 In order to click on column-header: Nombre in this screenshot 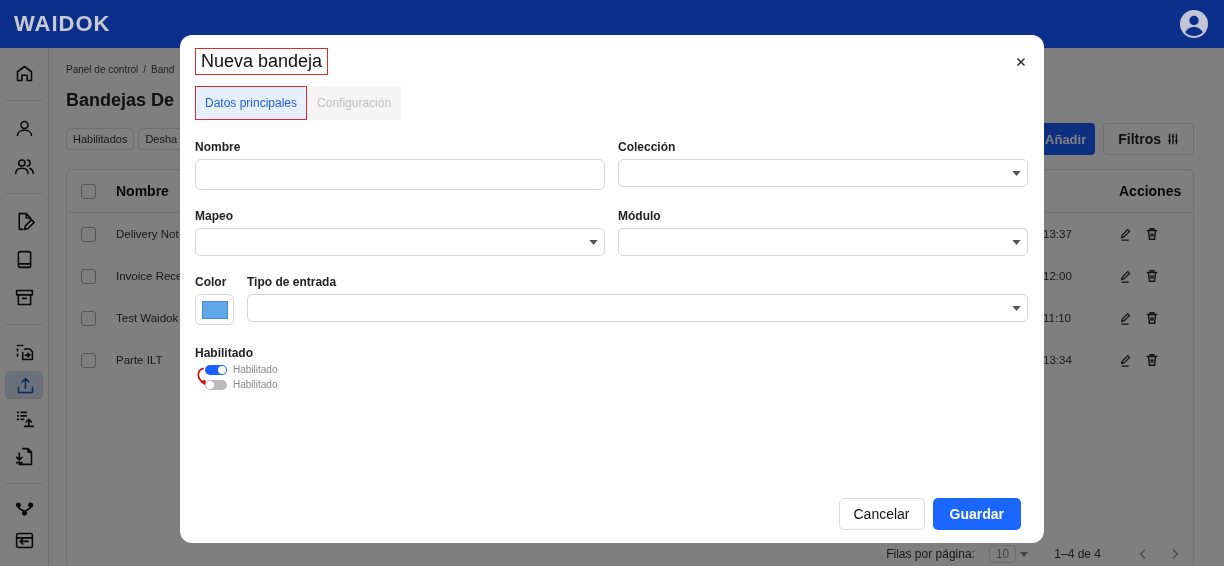, I will do `click(142, 191)`.